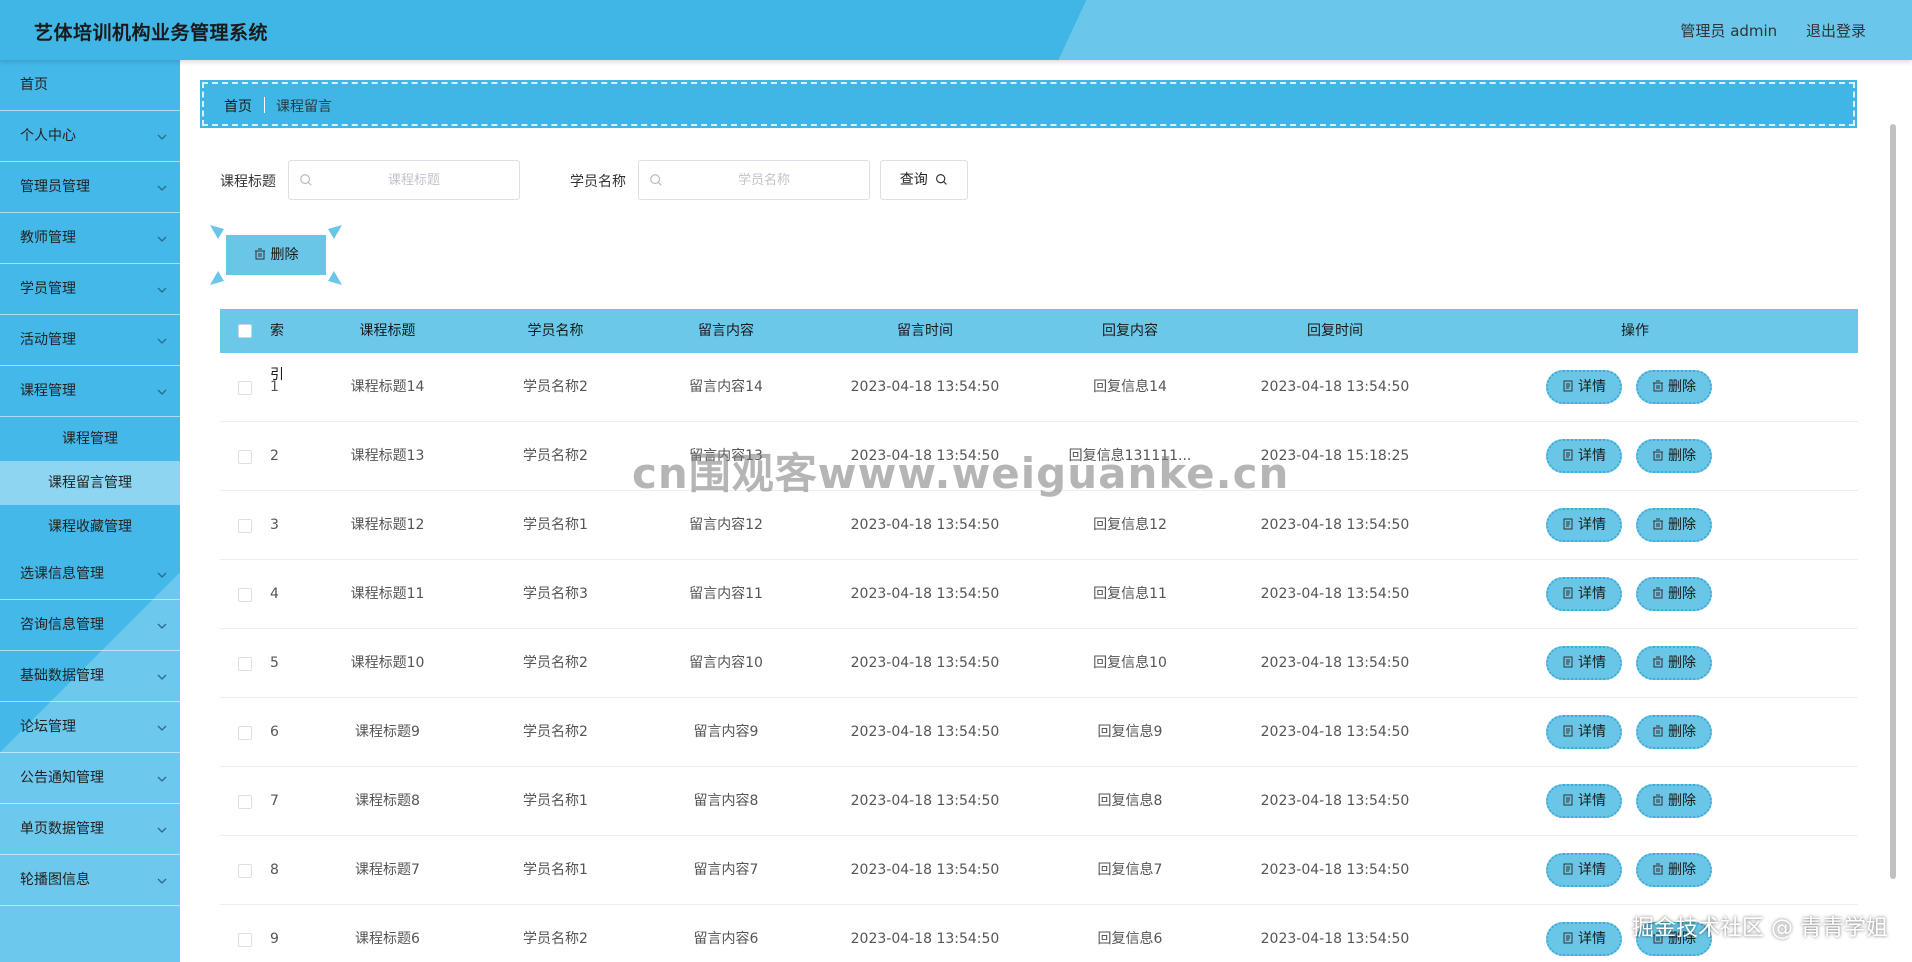 The height and width of the screenshot is (962, 1912). I want to click on sidebar-item-label: 管理员管理, so click(55, 187).